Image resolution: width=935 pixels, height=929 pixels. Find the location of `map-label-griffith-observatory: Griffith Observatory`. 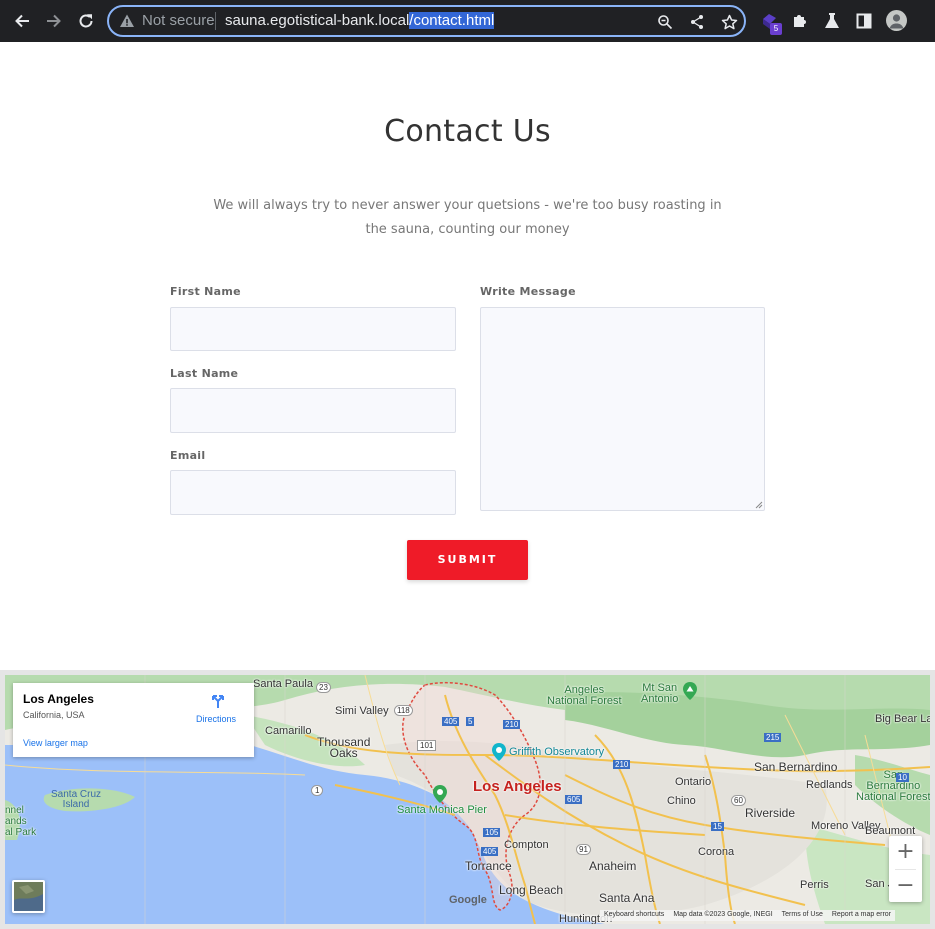

map-label-griffith-observatory: Griffith Observatory is located at coordinates (557, 752).